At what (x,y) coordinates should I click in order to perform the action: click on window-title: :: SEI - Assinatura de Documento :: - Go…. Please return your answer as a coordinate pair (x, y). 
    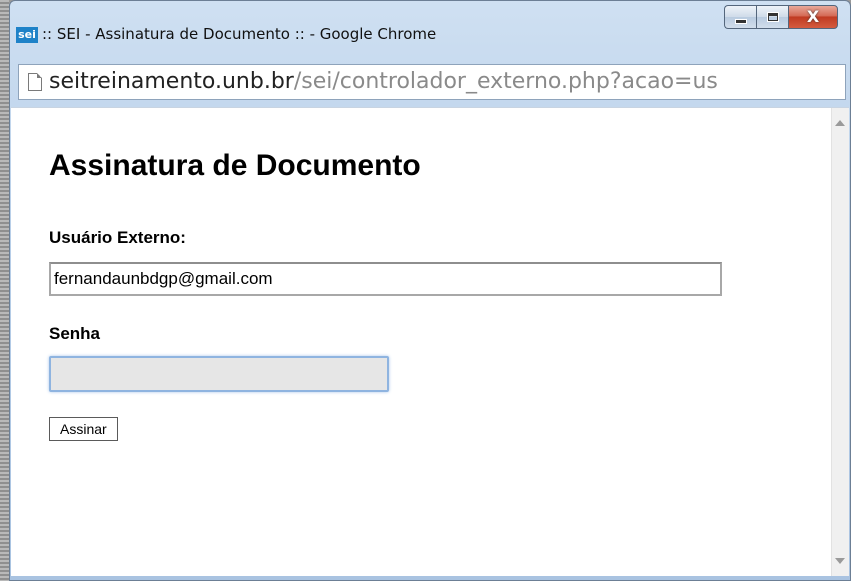
    Looking at the image, I should click on (239, 34).